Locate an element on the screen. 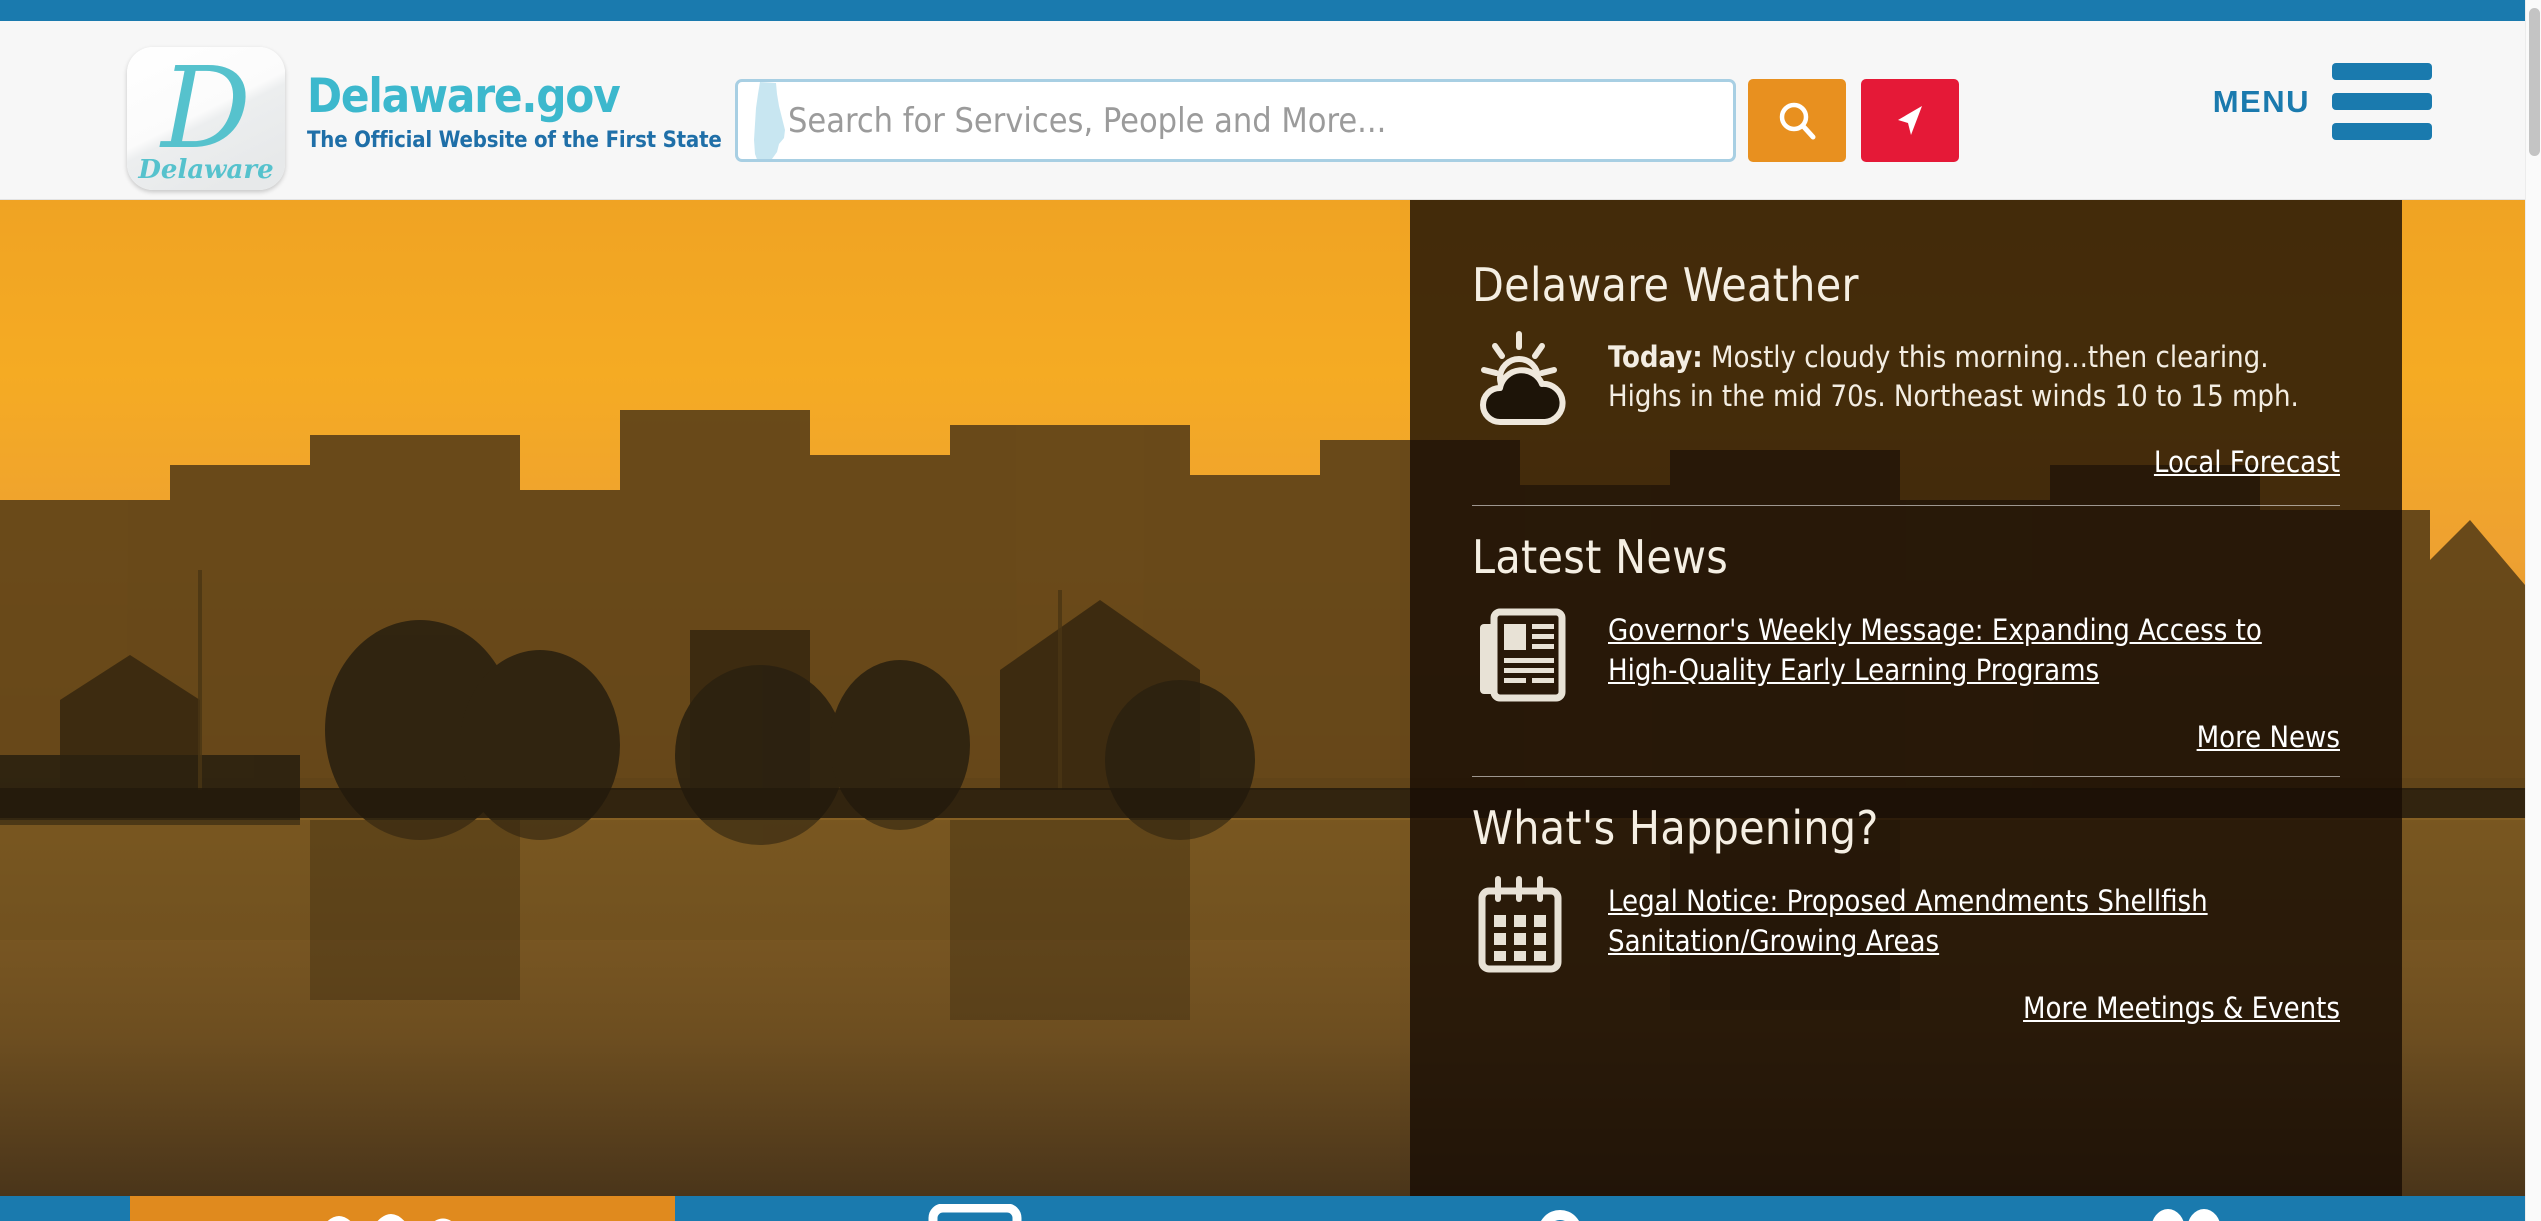 Image resolution: width=2541 pixels, height=1221 pixels. news-heading: Latest News is located at coordinates (1600, 556).